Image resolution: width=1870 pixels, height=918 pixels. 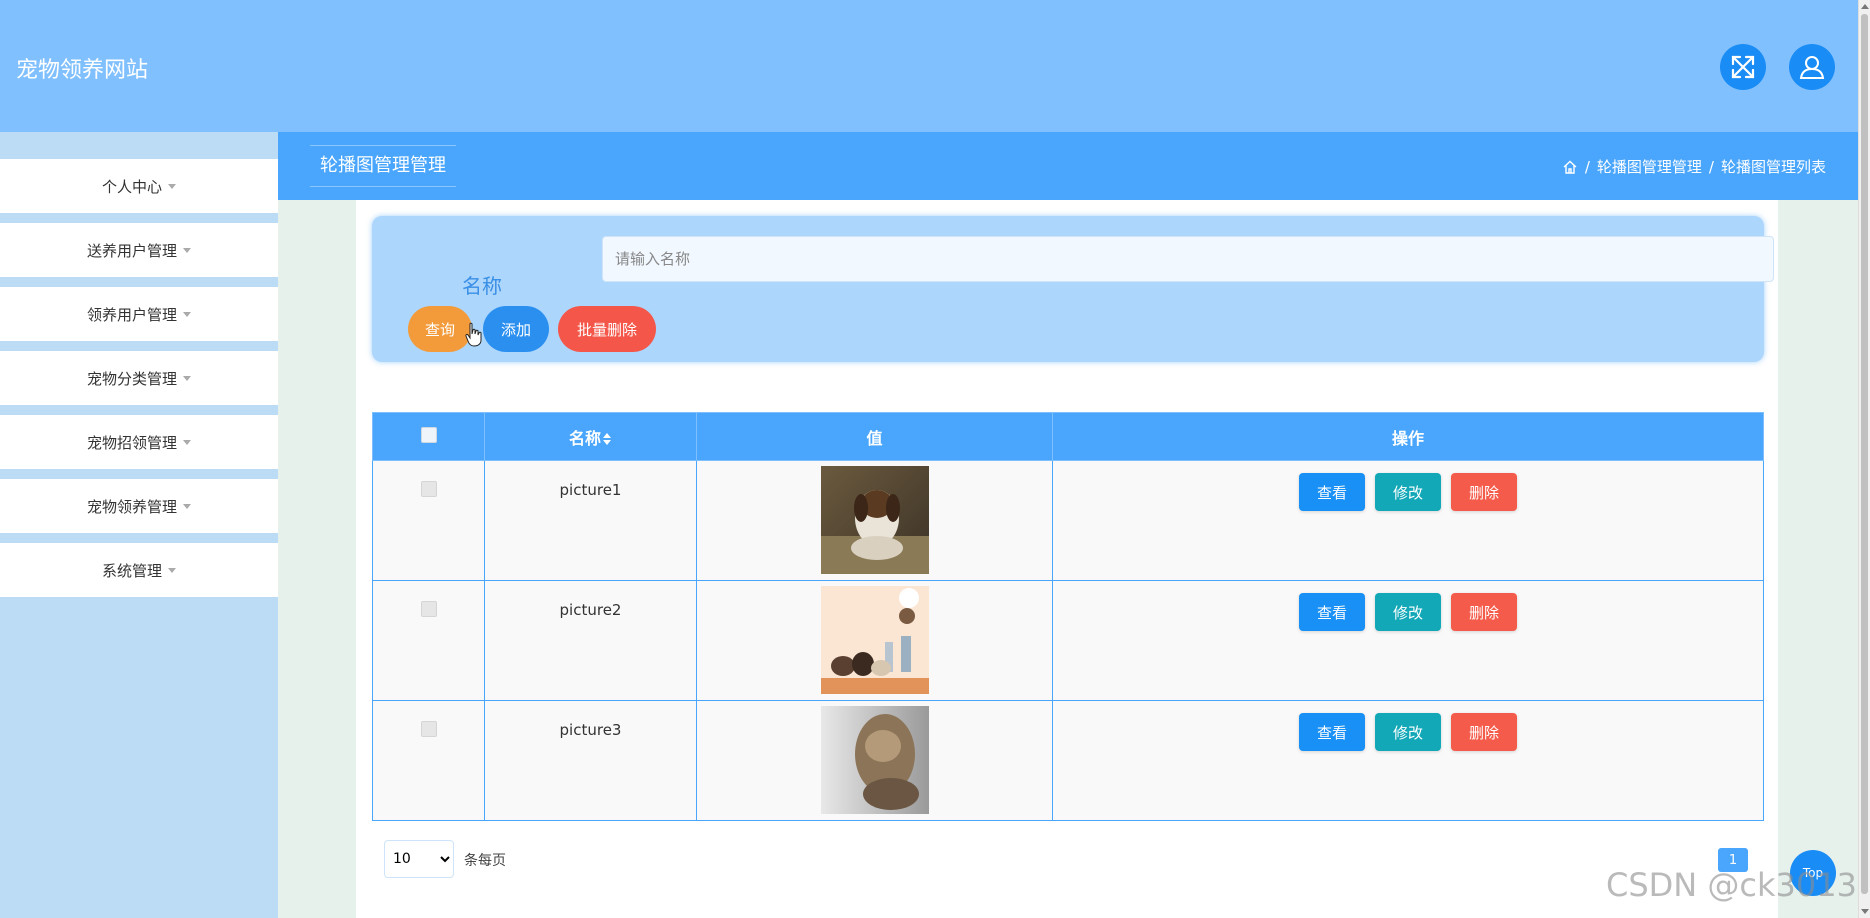 What do you see at coordinates (1570, 167) in the screenshot?
I see `home-icon` at bounding box center [1570, 167].